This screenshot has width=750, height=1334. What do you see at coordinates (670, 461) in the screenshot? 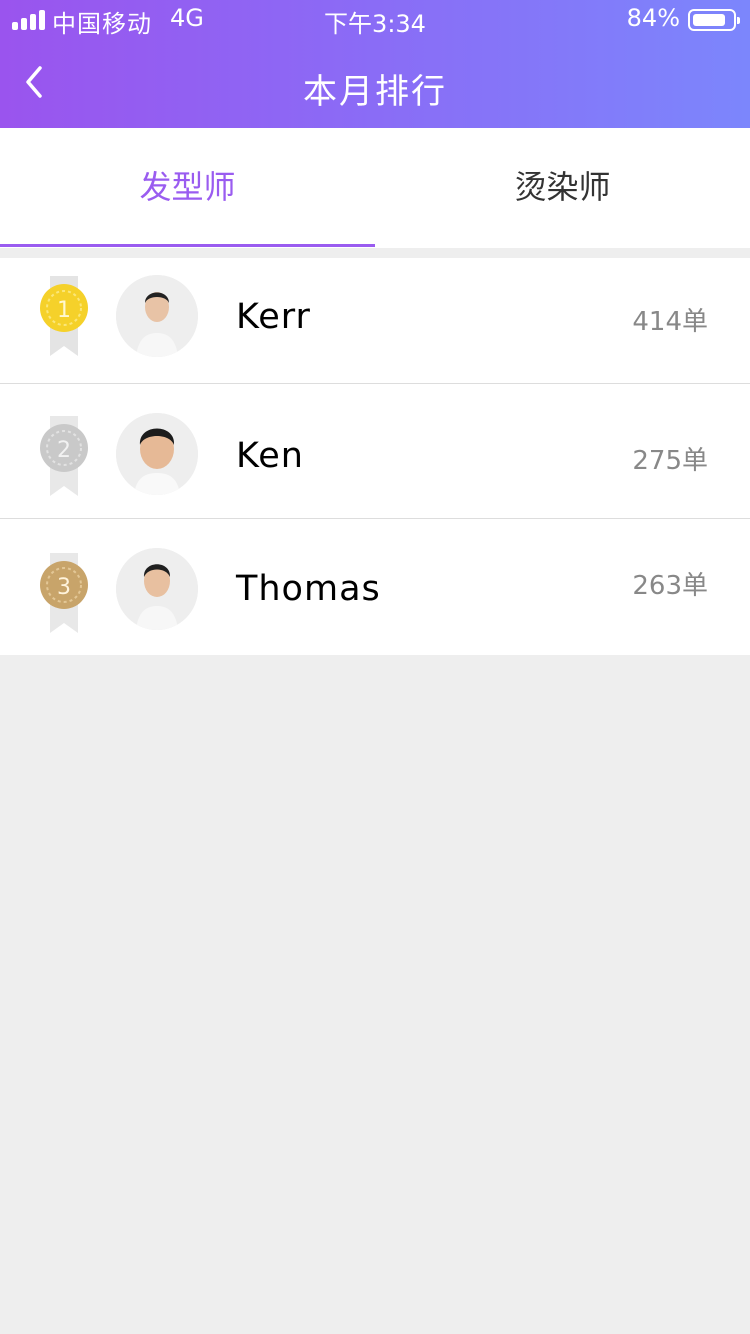
I see `order-count: 275单` at bounding box center [670, 461].